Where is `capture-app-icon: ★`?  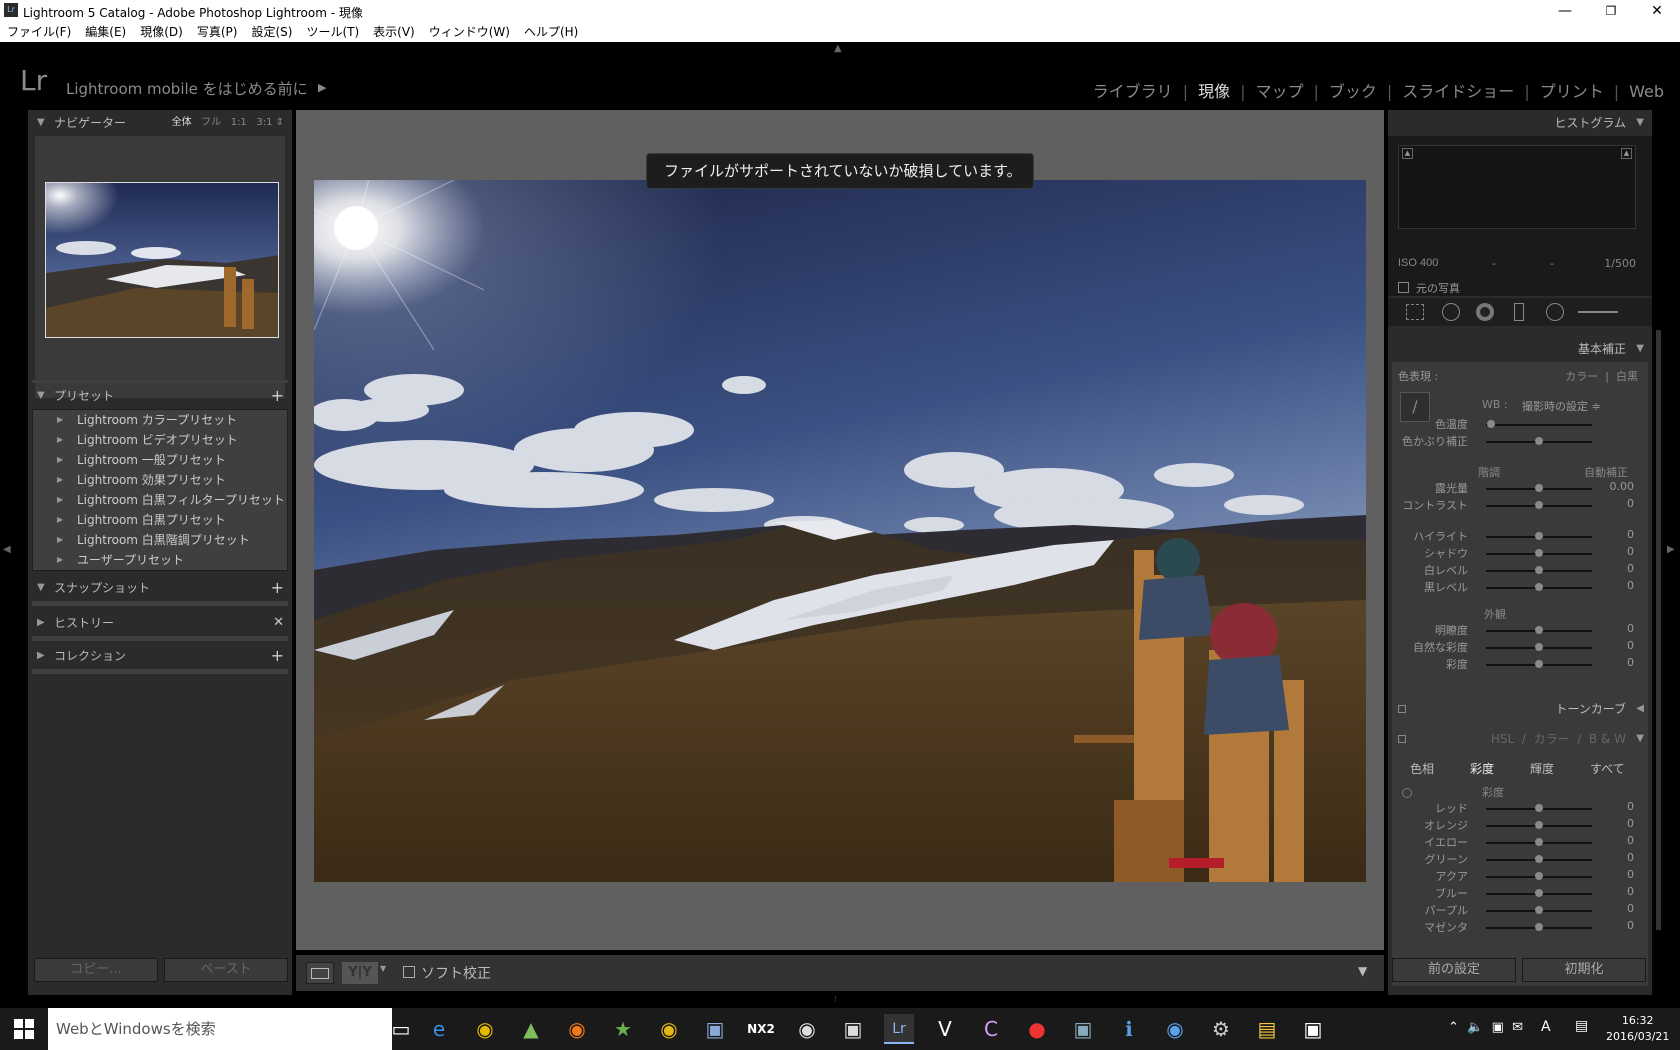
capture-app-icon: ★ is located at coordinates (623, 1029).